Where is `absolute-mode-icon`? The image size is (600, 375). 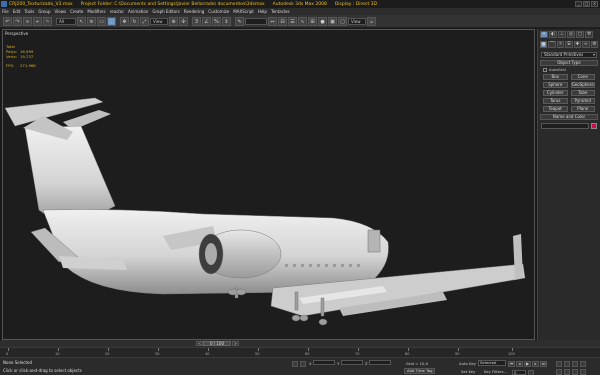
absolute-mode-icon is located at coordinates (303, 364).